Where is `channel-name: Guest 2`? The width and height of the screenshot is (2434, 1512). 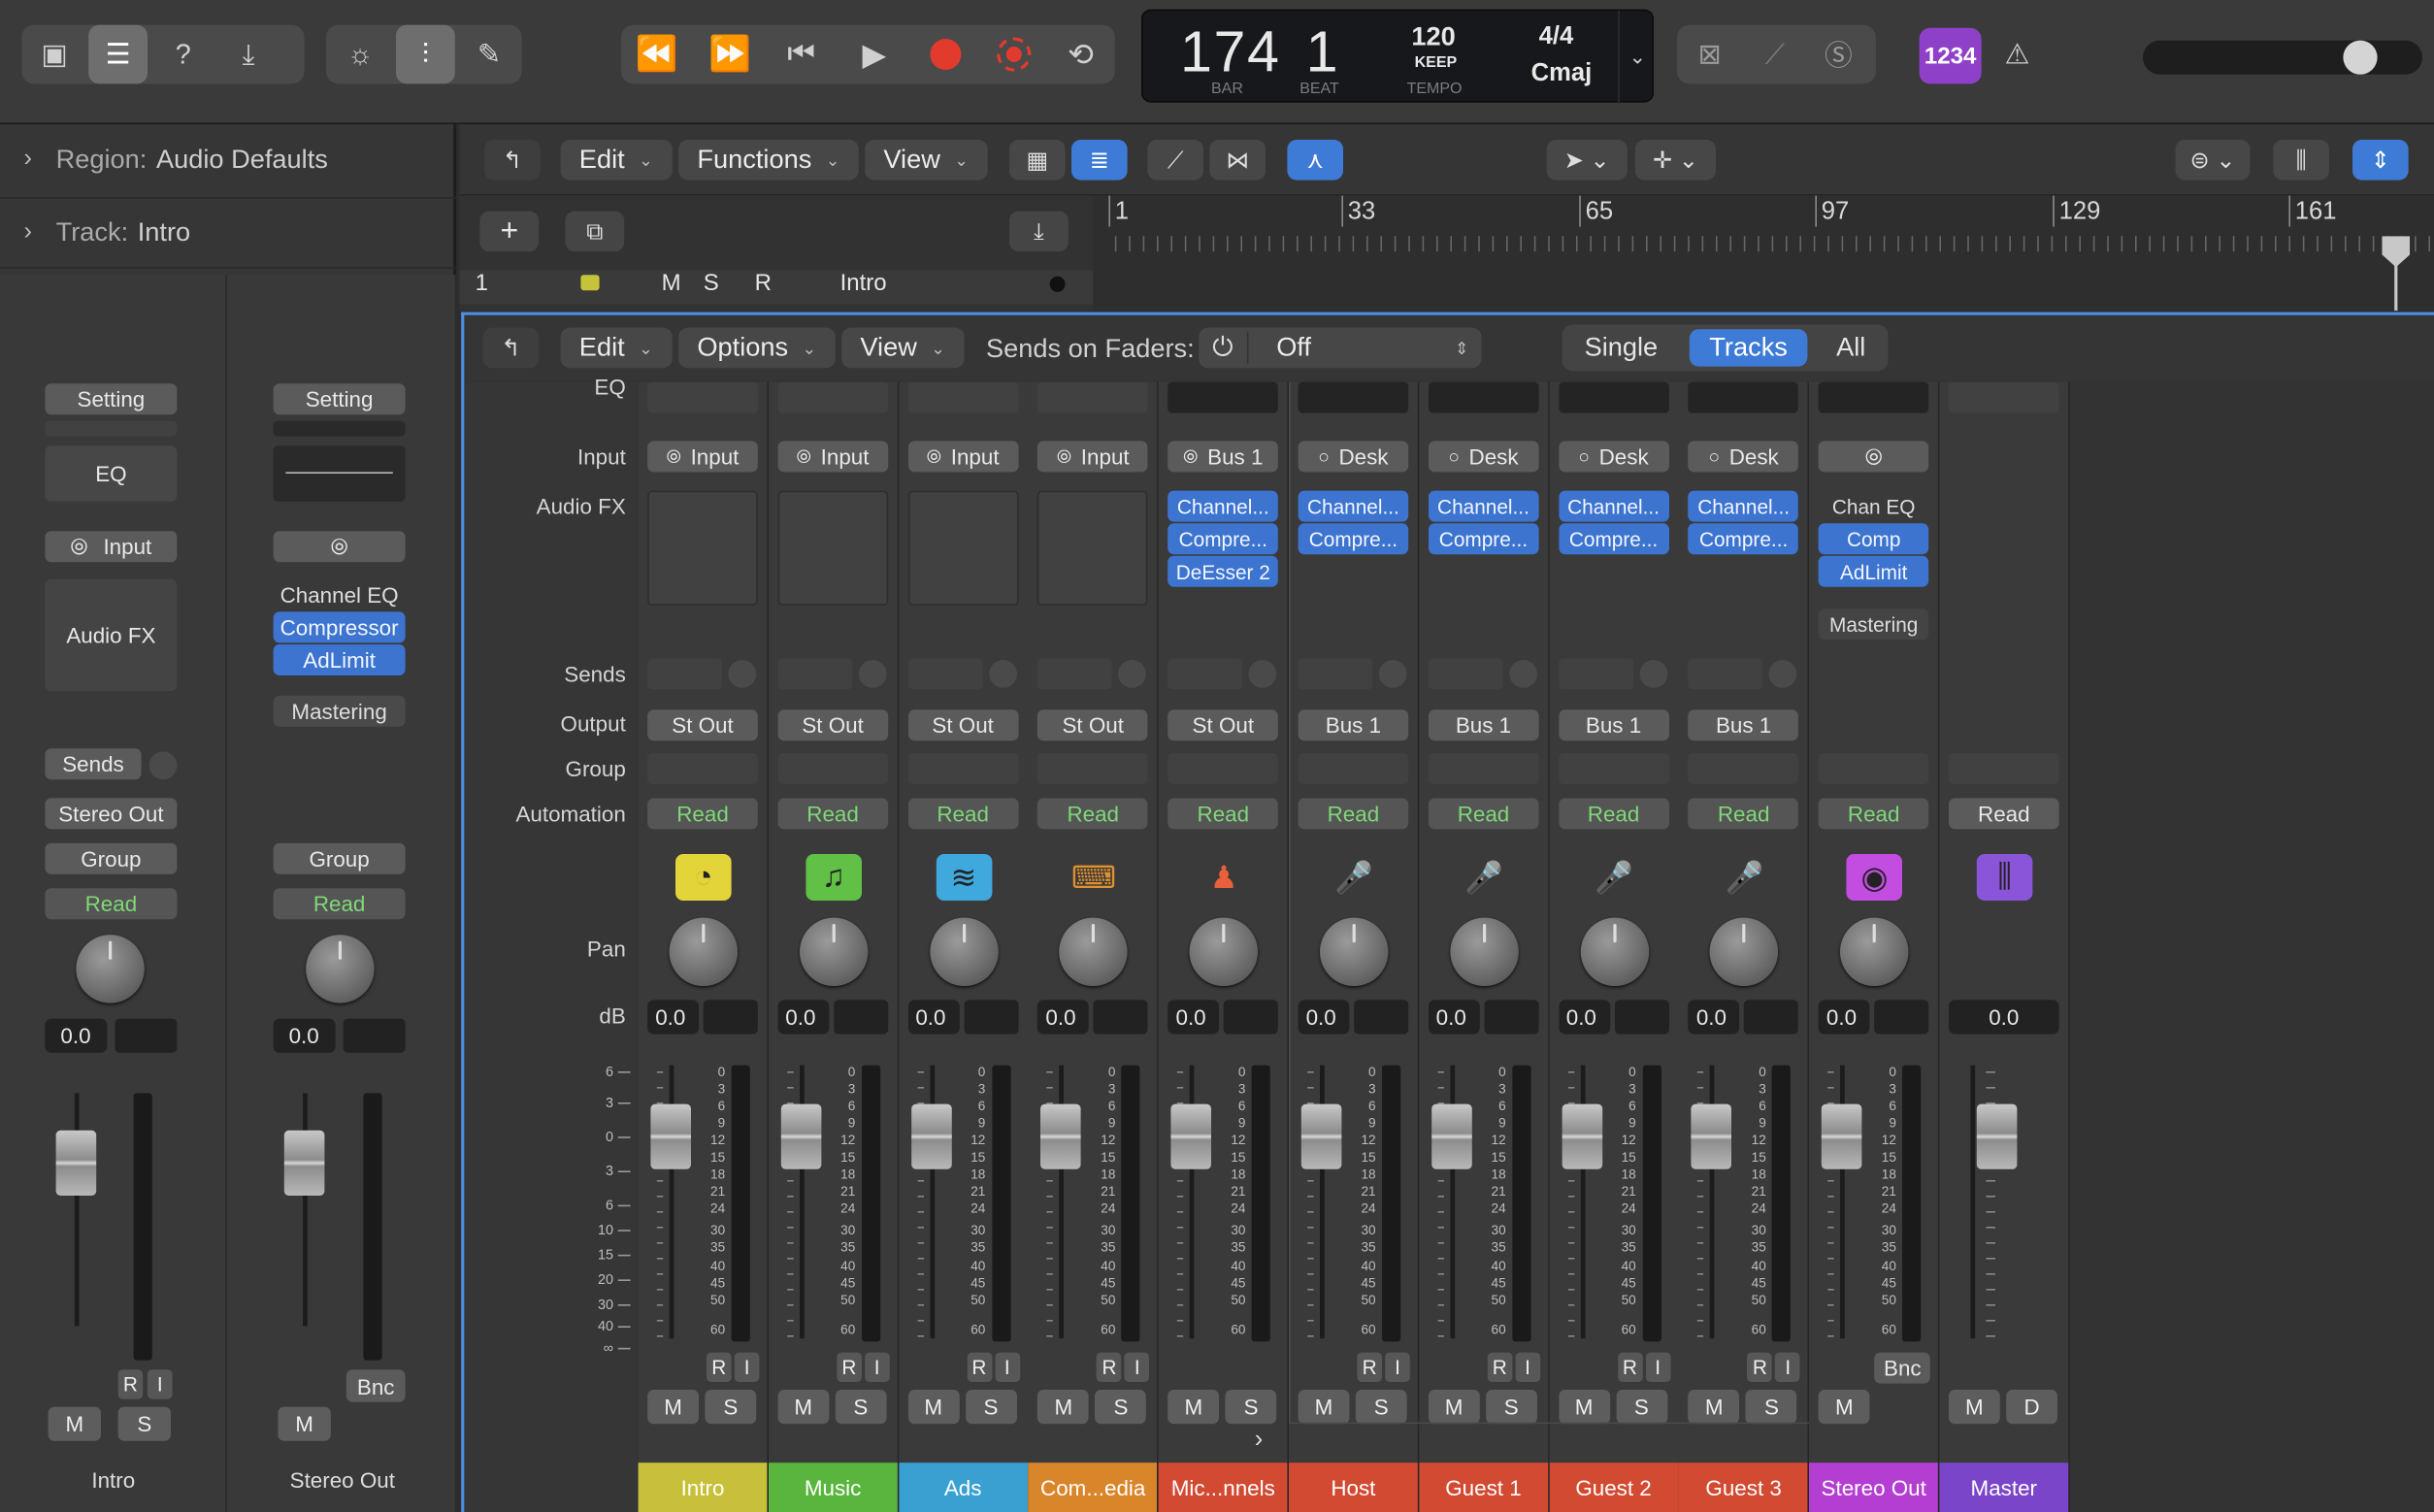
channel-name: Guest 2 is located at coordinates (1614, 1488).